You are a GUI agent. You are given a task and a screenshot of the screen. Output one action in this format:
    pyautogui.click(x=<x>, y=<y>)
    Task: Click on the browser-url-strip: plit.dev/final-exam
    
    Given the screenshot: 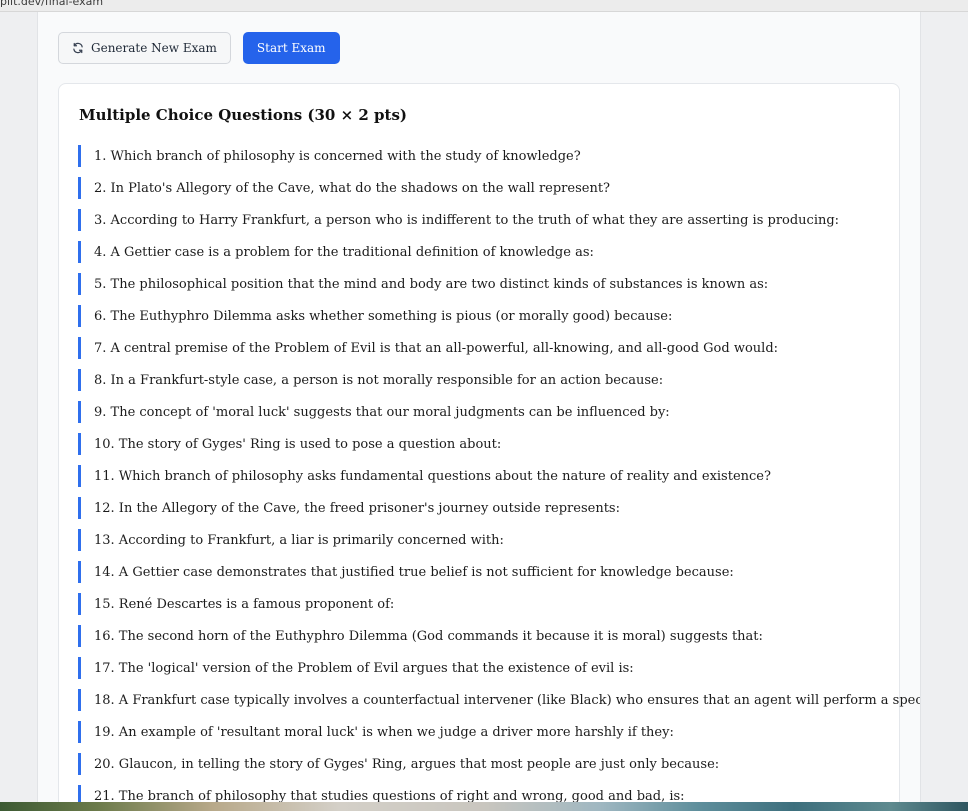 What is the action you would take?
    pyautogui.click(x=484, y=6)
    